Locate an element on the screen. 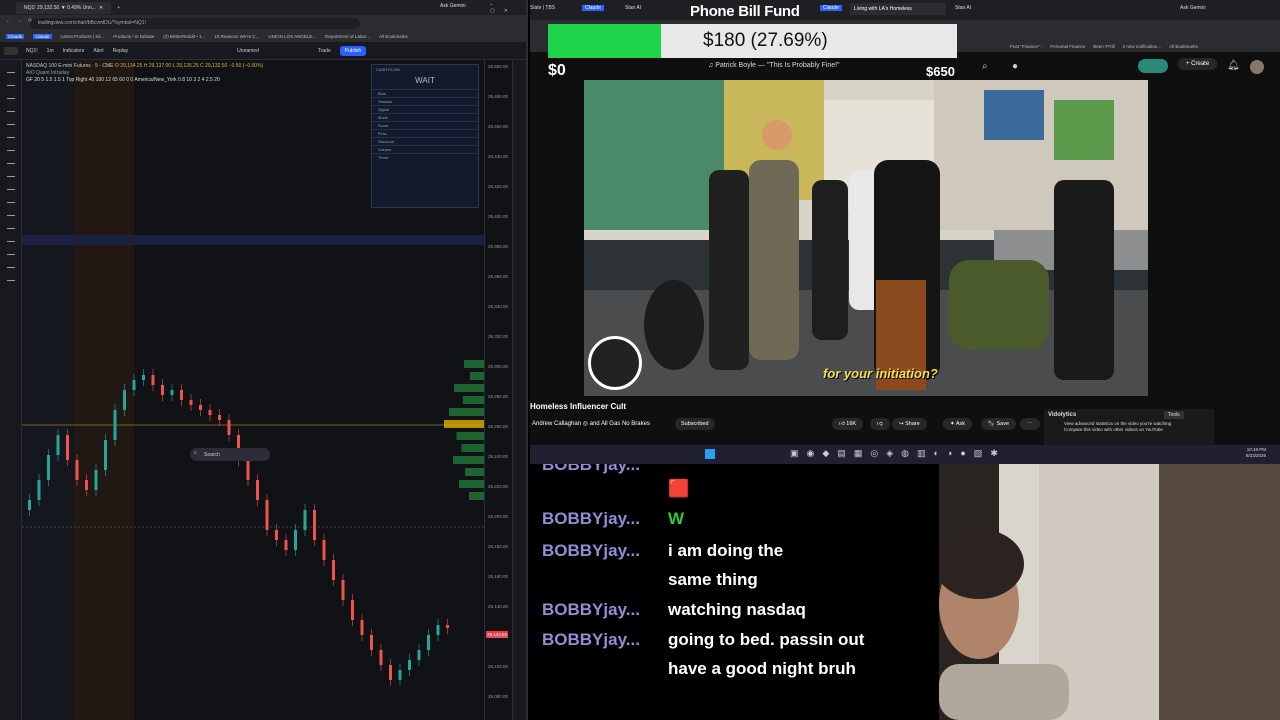 The image size is (1280, 720). dislike-button: 👎︎ is located at coordinates (880, 424).